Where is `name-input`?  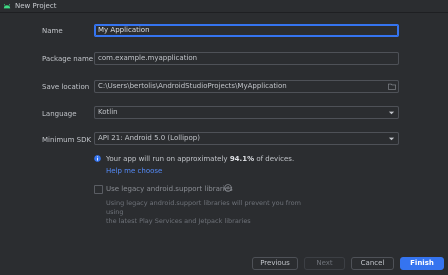
name-input is located at coordinates (240, 30).